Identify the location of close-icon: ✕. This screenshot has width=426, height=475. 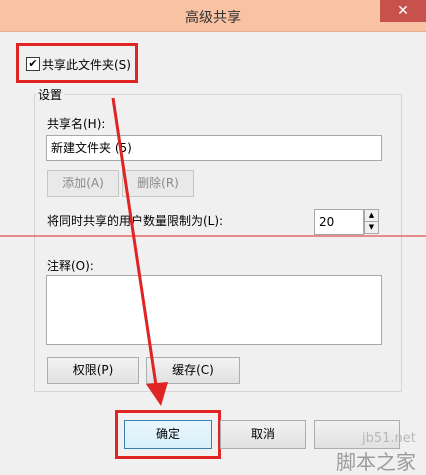
(403, 11).